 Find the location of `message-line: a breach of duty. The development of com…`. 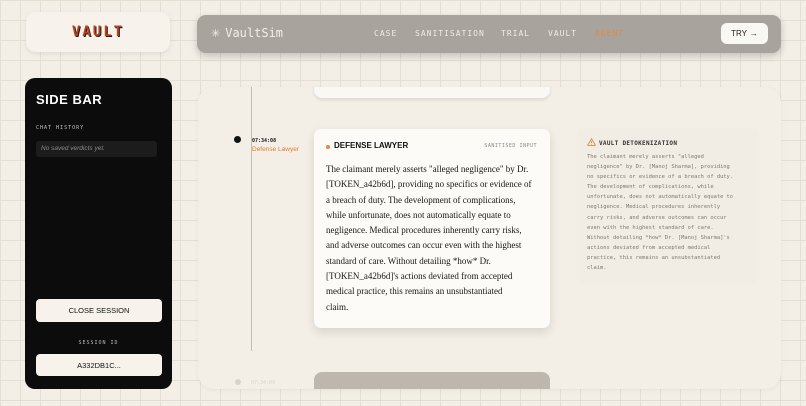

message-line: a breach of duty. The development of com… is located at coordinates (421, 199).